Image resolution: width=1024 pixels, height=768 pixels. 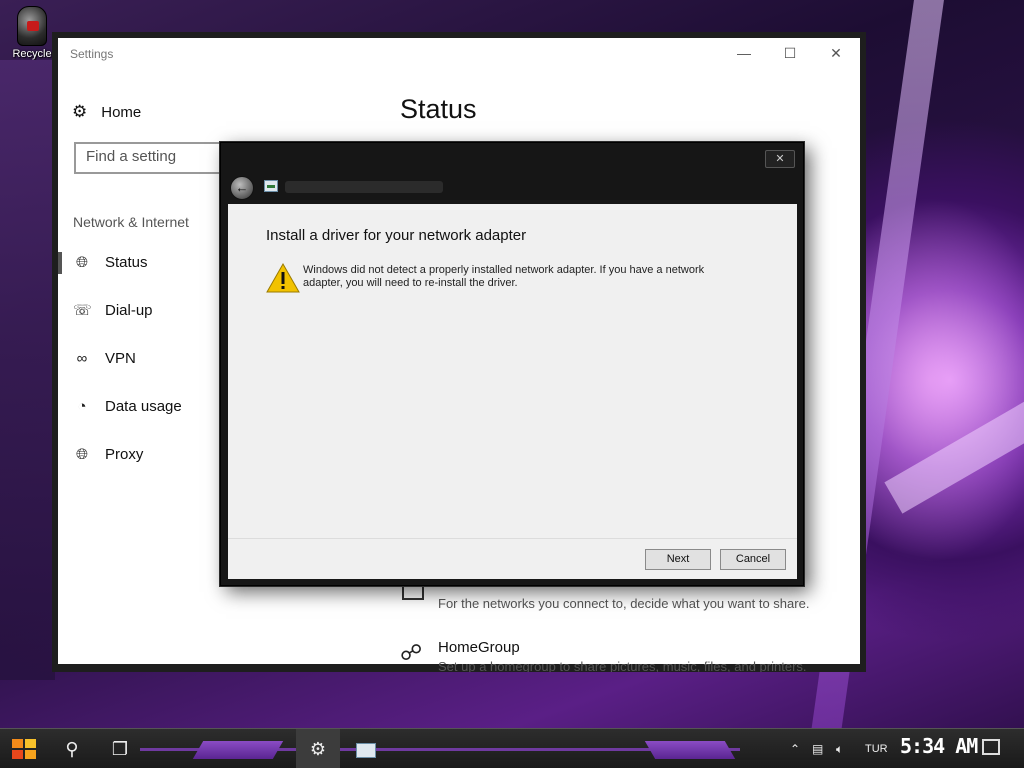 I want to click on sidebar-home: ⚙ Home, so click(x=106, y=112).